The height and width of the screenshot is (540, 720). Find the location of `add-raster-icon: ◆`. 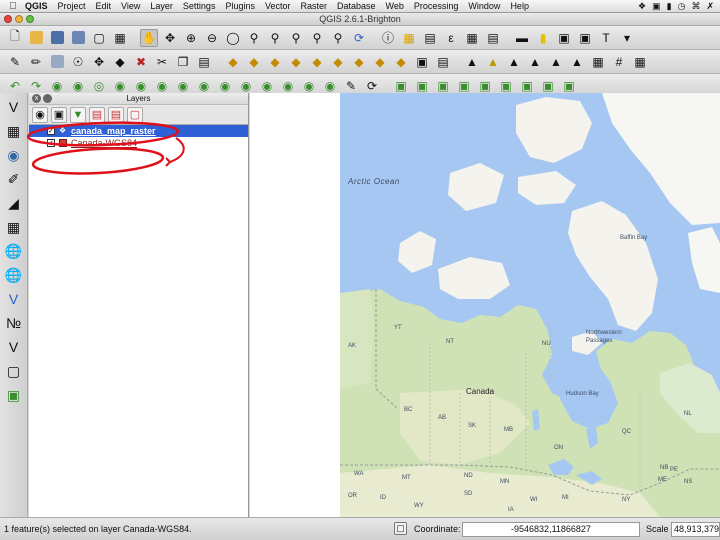

add-raster-icon: ◆ is located at coordinates (254, 62).